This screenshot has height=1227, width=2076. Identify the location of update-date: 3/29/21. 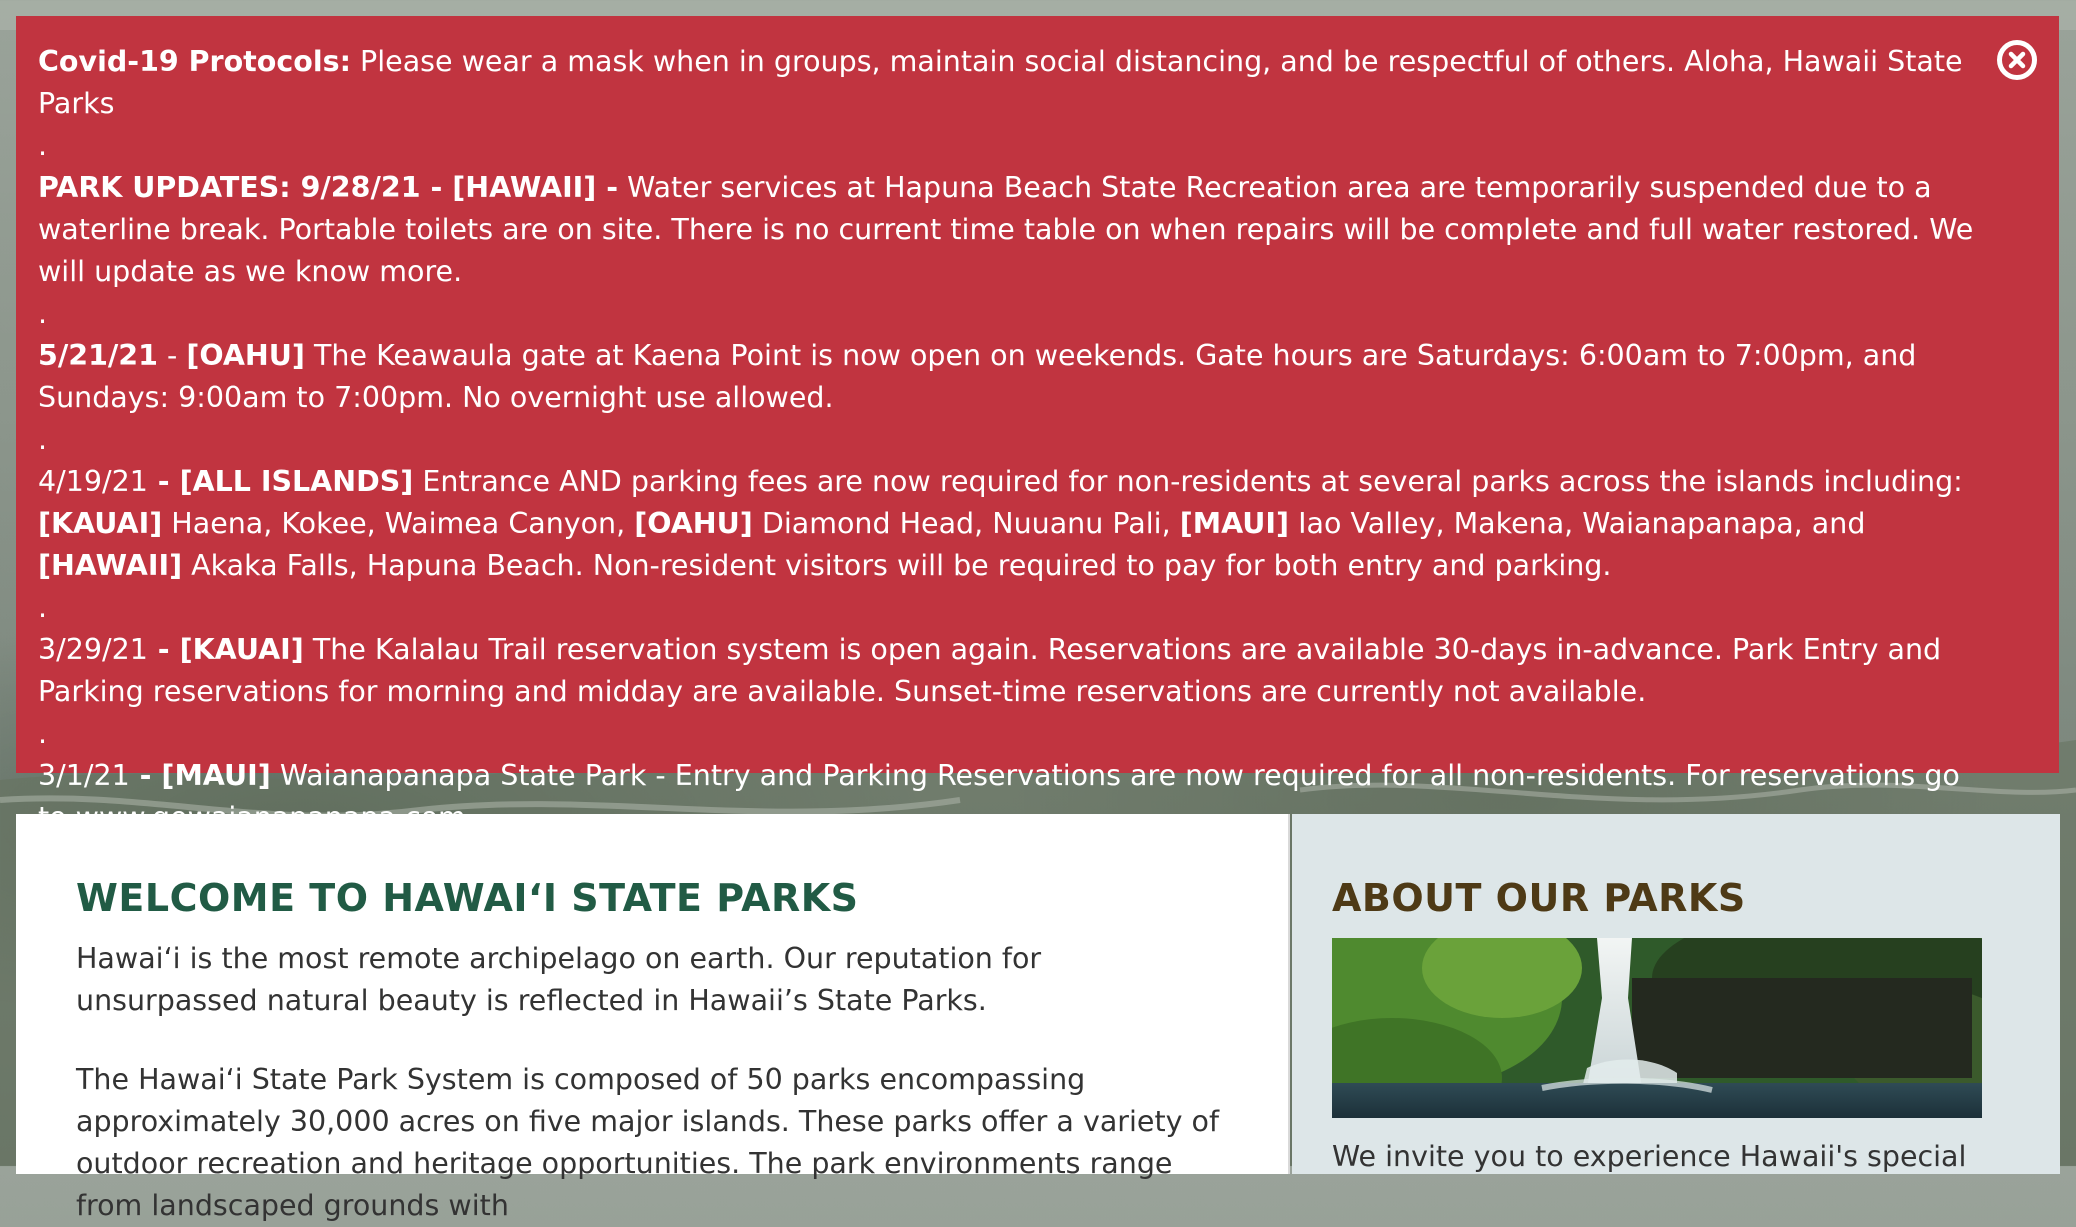
(93, 649).